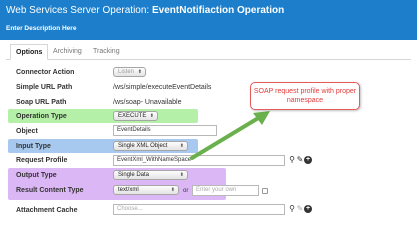 The image size is (417, 247). I want to click on annotation-arrow, so click(230, 135).